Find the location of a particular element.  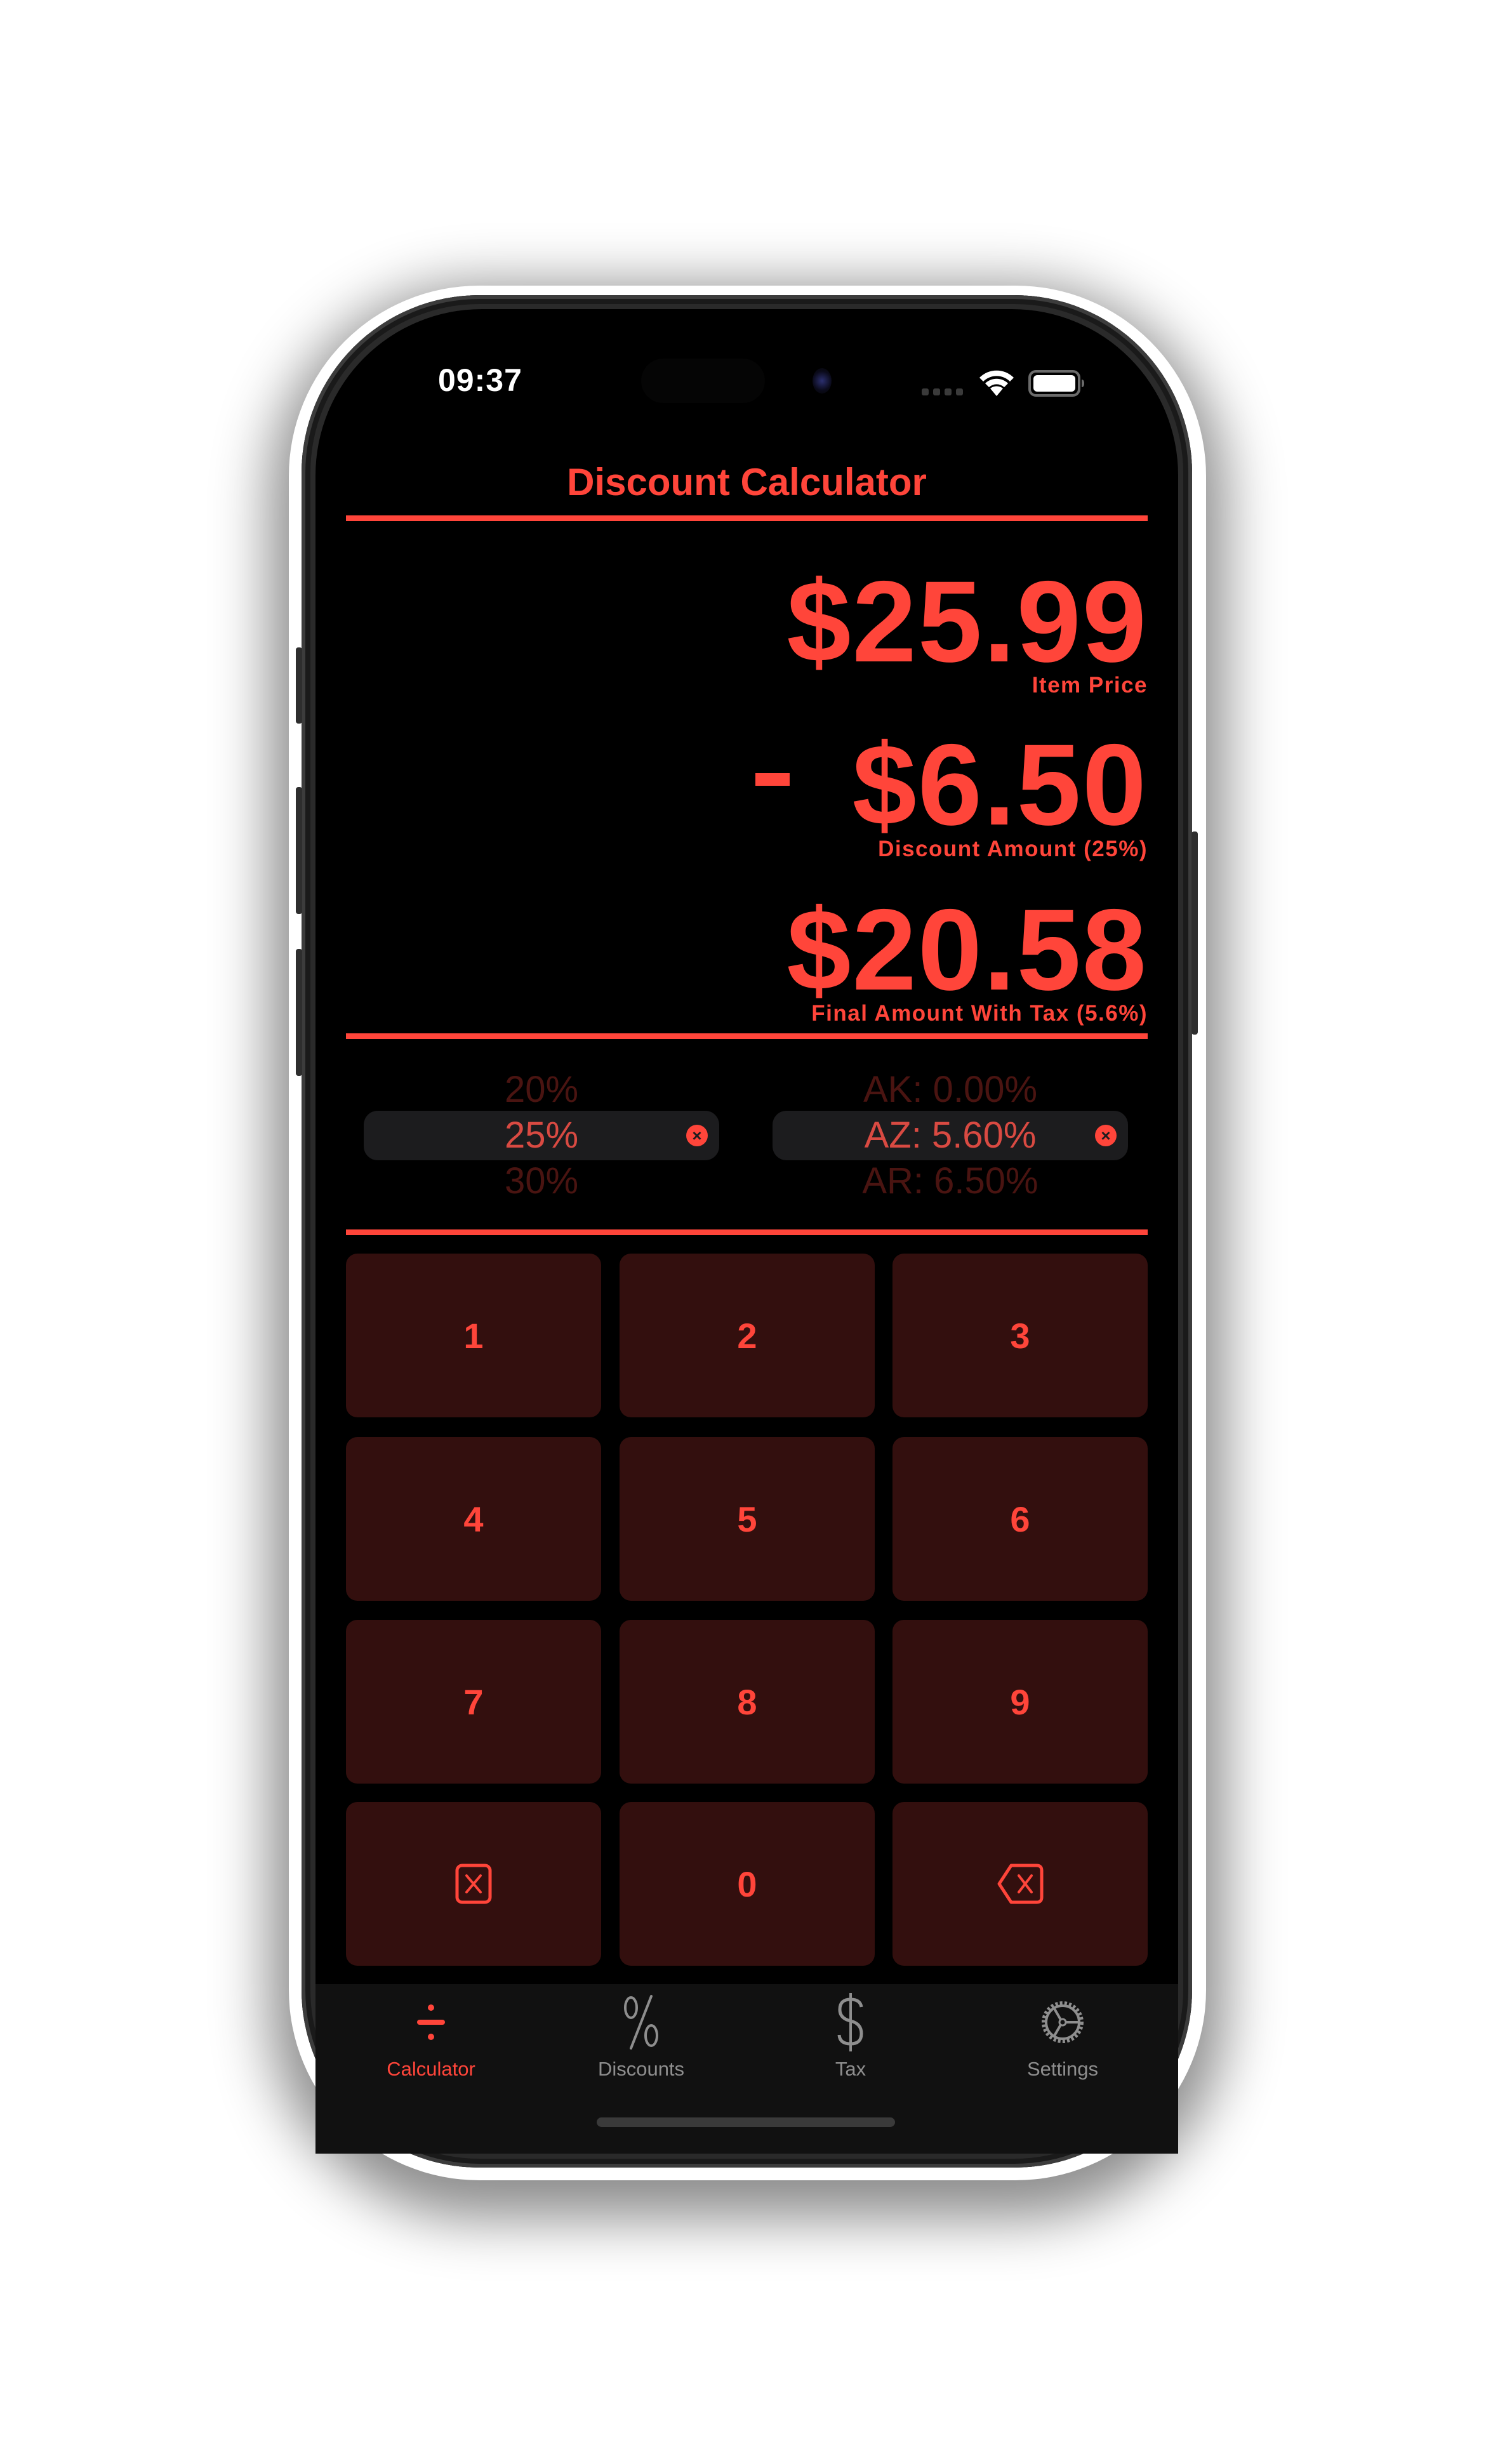

key-3: 3 is located at coordinates (1020, 1335).